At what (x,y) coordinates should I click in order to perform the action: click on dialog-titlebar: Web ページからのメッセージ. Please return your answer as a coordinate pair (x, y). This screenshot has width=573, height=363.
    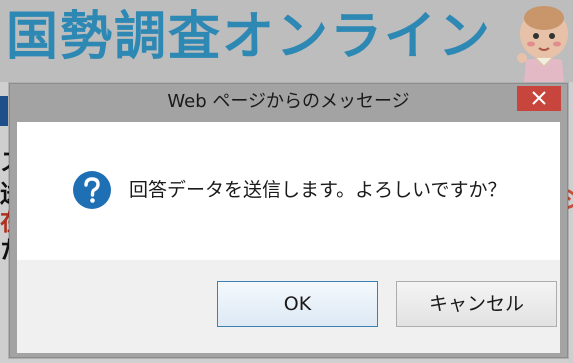
    Looking at the image, I should click on (288, 102).